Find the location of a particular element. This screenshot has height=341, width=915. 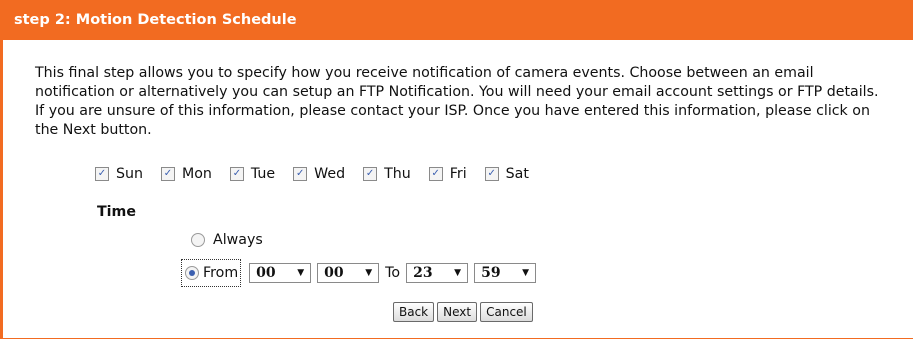

from-hour-select: 00 ▼ is located at coordinates (280, 273).